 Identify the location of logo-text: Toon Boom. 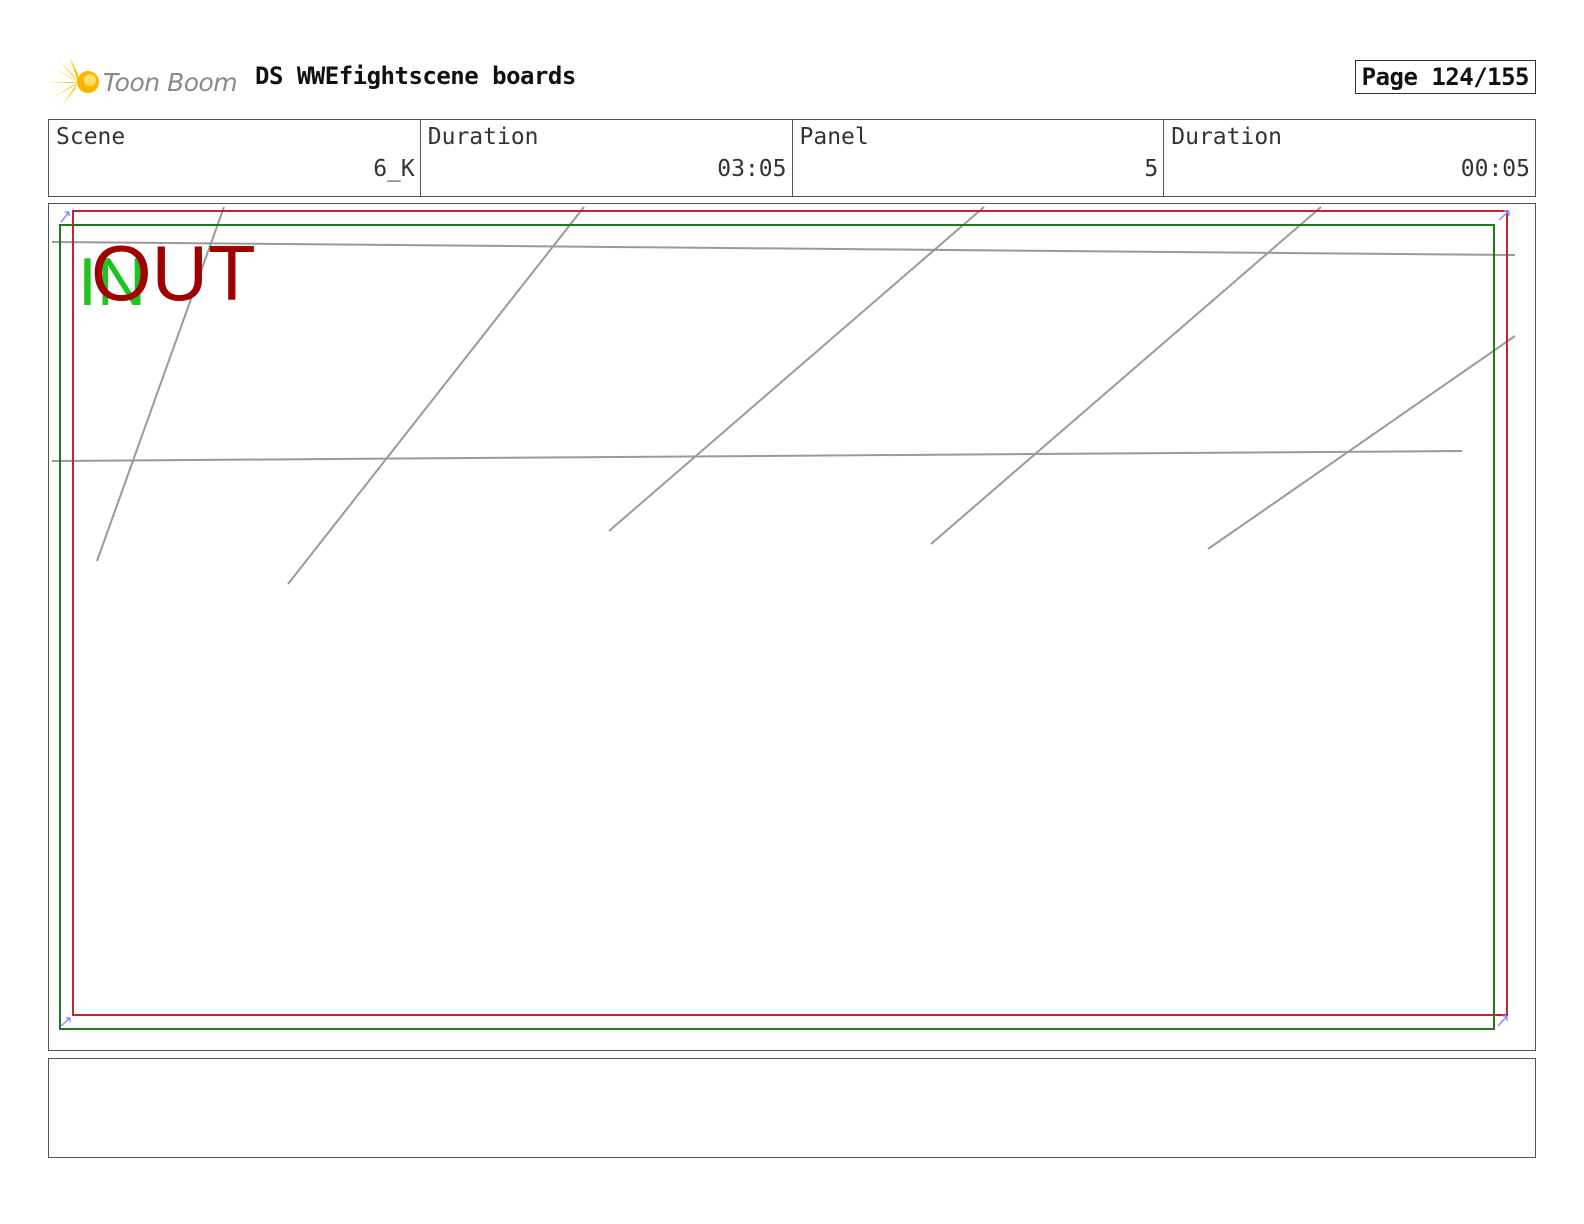
(170, 82).